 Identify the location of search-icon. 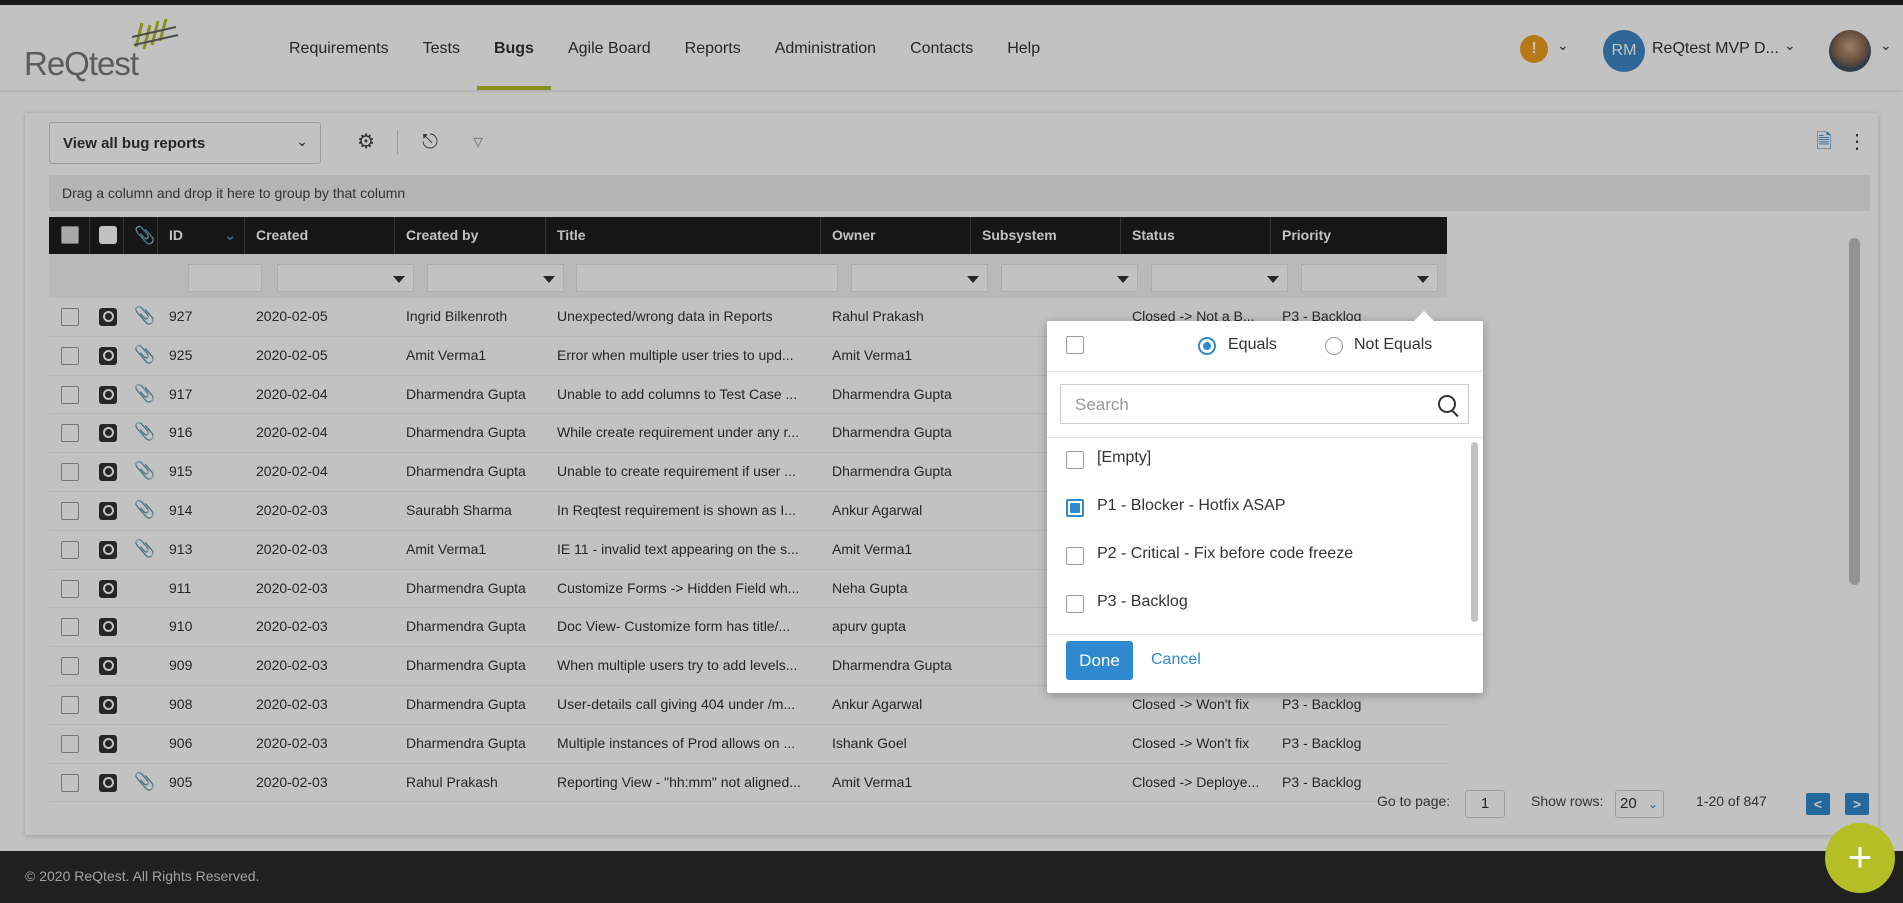
(1447, 404).